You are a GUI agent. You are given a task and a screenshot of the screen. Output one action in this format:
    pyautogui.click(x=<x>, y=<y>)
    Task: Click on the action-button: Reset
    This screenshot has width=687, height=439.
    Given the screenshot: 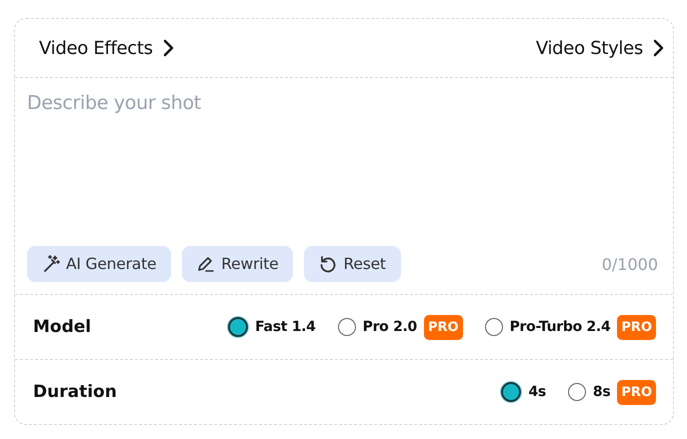 What is the action you would take?
    pyautogui.click(x=352, y=264)
    